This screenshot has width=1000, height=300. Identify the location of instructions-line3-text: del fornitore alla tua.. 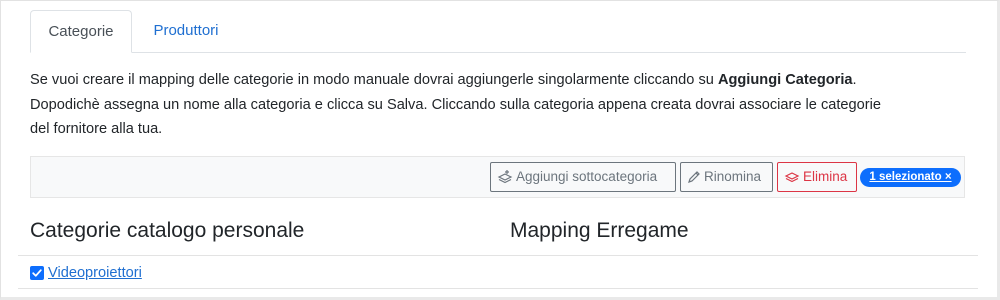
(96, 129).